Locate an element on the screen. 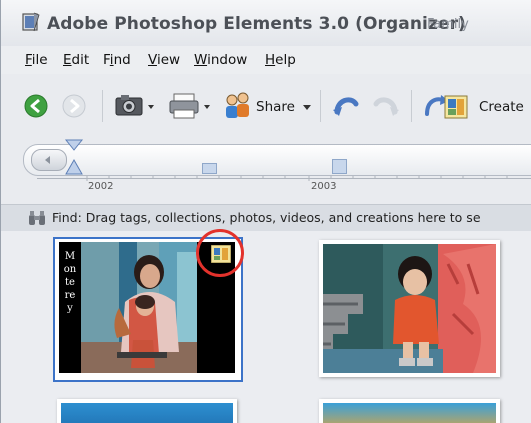 Image resolution: width=531 pixels, height=423 pixels. share-dropdown-icon is located at coordinates (307, 106).